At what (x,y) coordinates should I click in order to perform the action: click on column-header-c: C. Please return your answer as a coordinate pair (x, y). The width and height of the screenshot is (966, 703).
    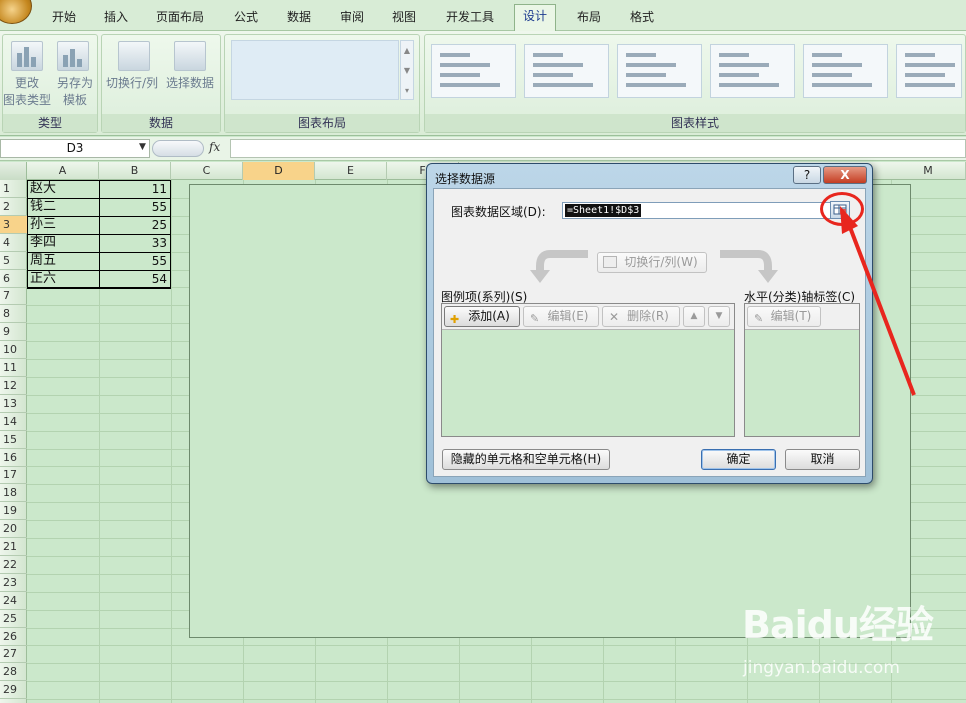
    Looking at the image, I should click on (207, 171).